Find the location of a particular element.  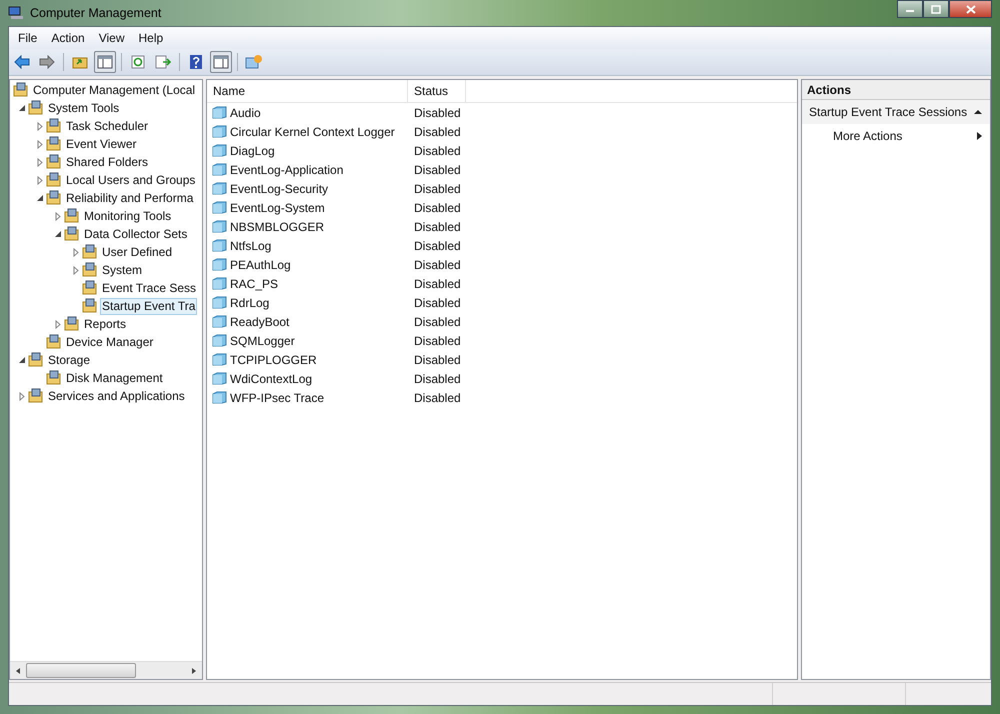

session-name: RdrLog is located at coordinates (250, 303).